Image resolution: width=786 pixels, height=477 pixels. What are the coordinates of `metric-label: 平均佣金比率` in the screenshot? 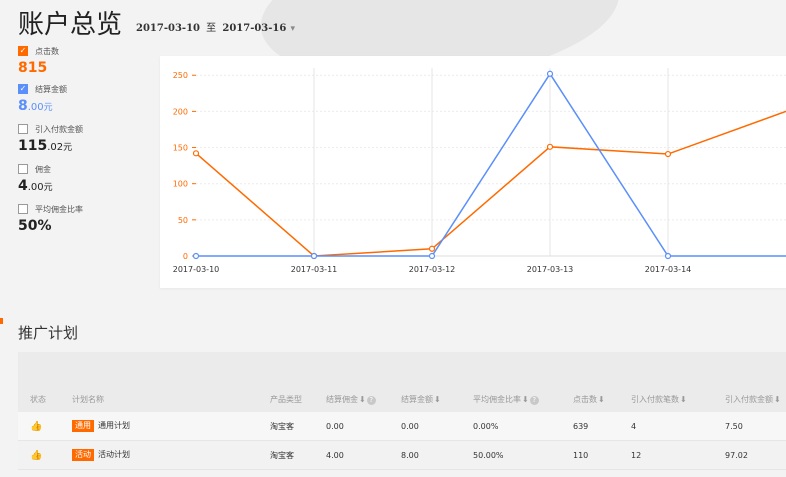 It's located at (59, 209).